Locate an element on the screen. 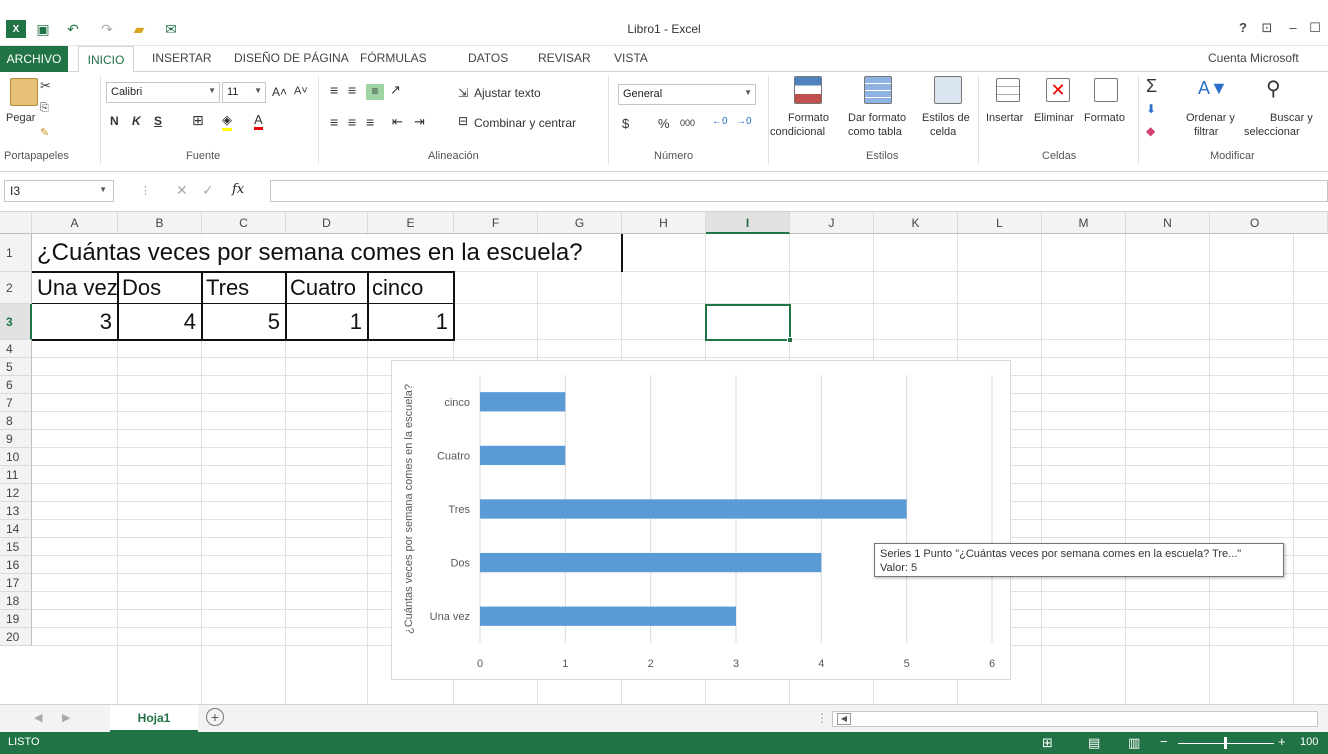 Image resolution: width=1328 pixels, height=754 pixels. save-icon: ▣ is located at coordinates (43, 29).